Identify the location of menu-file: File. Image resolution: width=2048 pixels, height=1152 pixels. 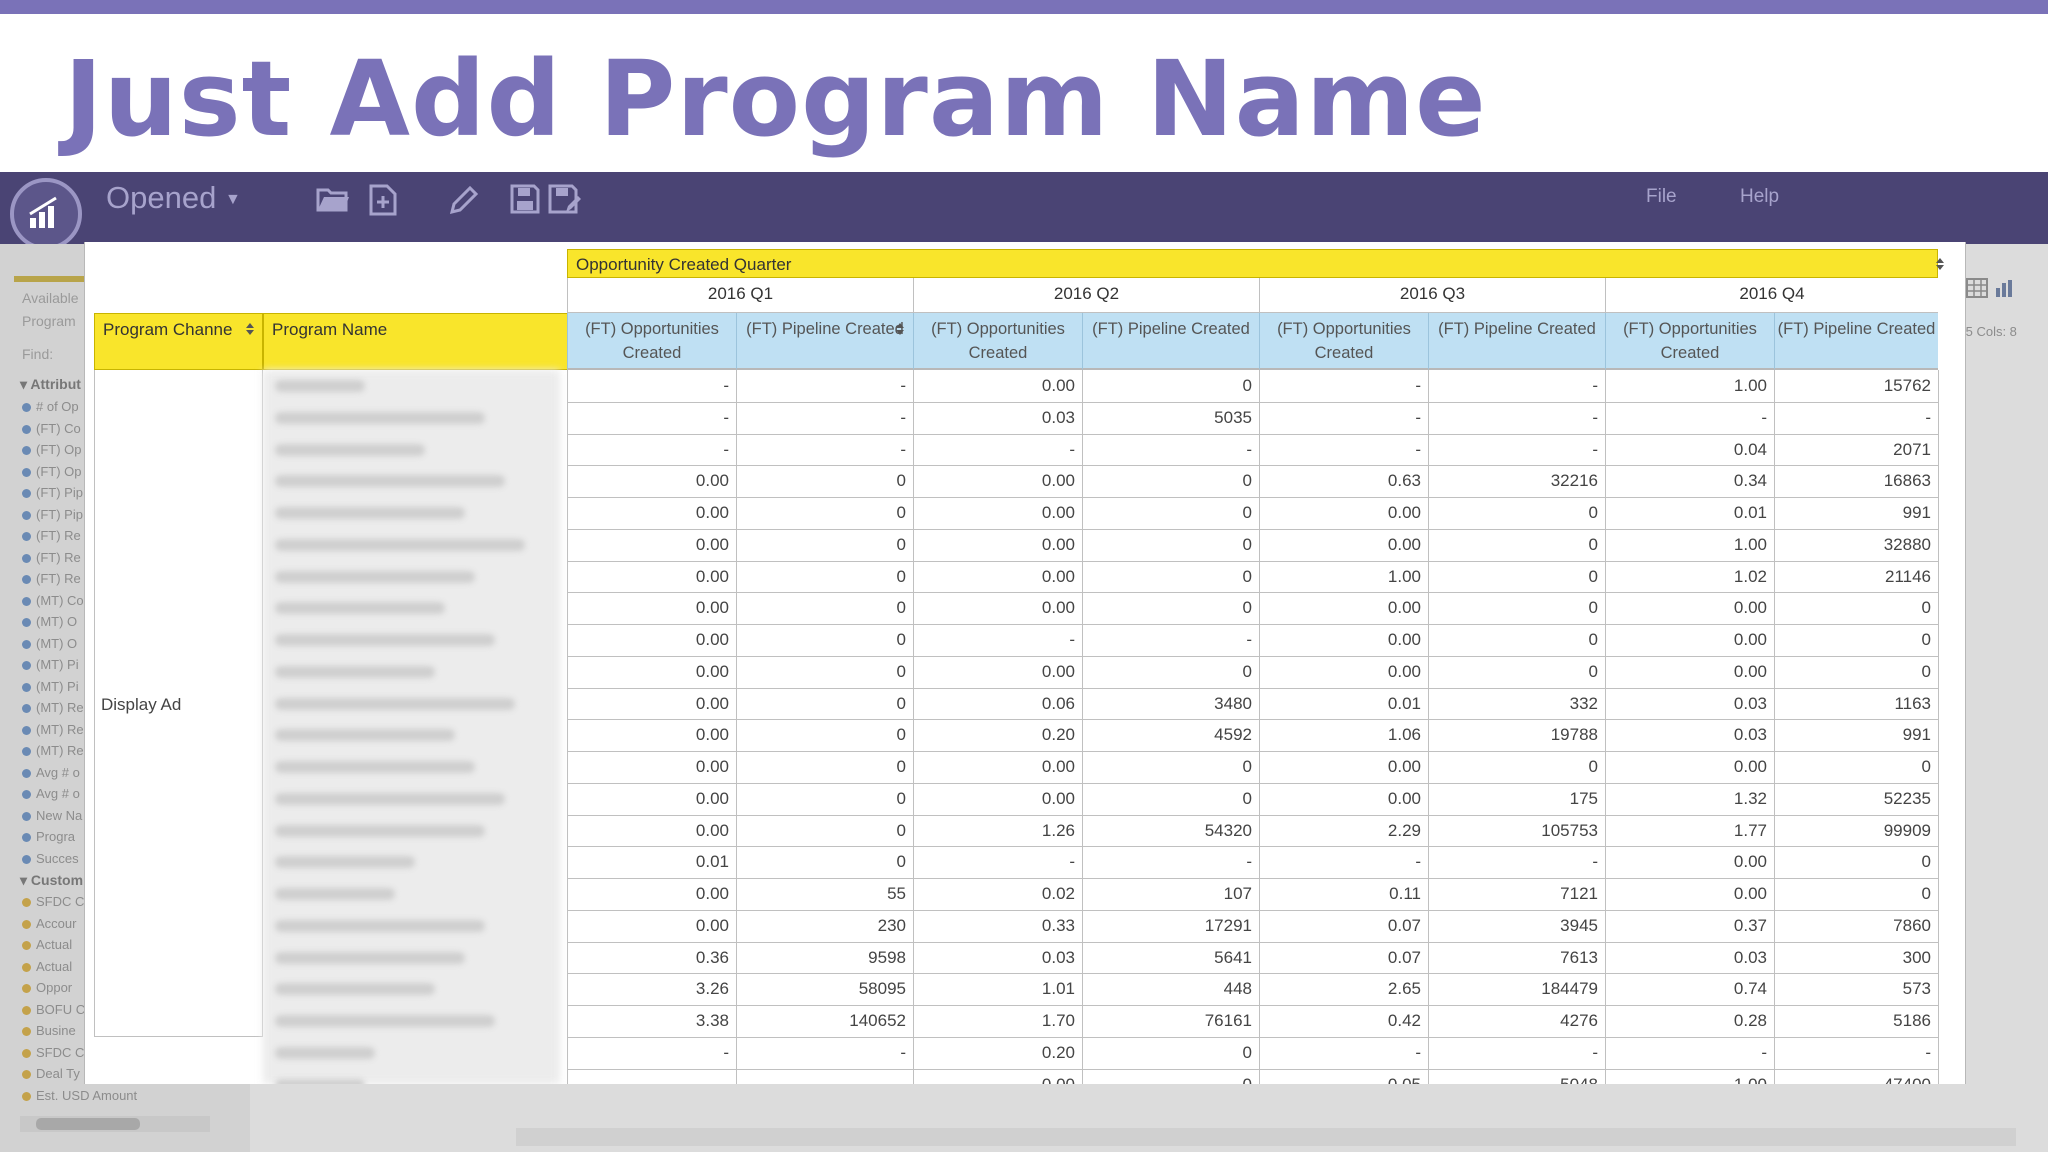
(1661, 197).